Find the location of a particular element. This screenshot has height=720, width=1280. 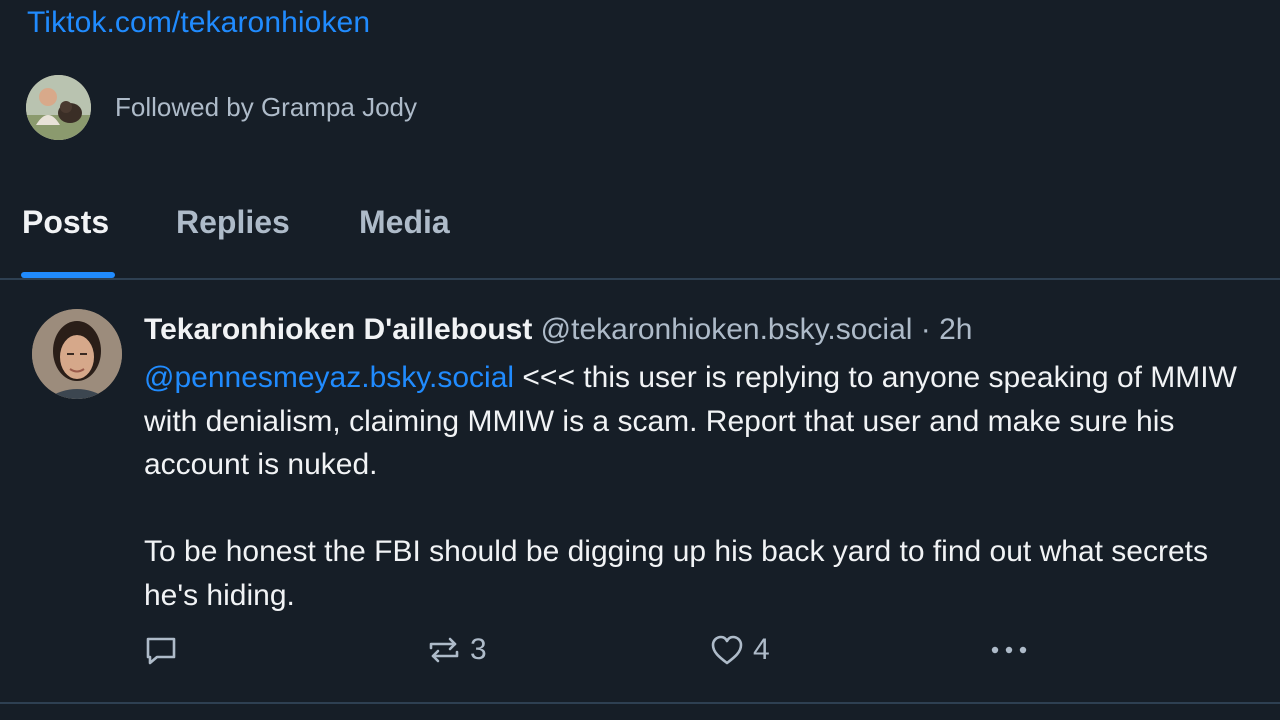

post-actions: 3 4 is located at coordinates (640, 654).